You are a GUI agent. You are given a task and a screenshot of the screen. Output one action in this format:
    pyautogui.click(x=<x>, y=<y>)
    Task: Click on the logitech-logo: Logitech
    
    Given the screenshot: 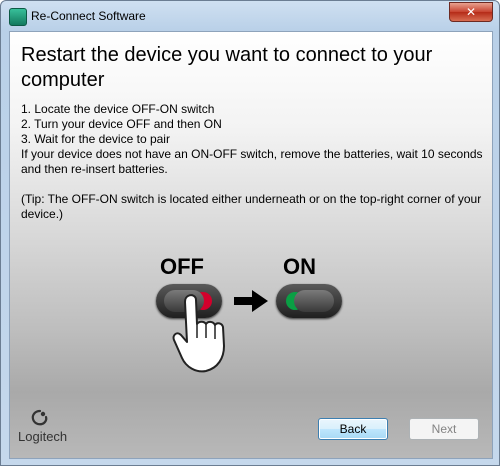 What is the action you would take?
    pyautogui.click(x=46, y=427)
    